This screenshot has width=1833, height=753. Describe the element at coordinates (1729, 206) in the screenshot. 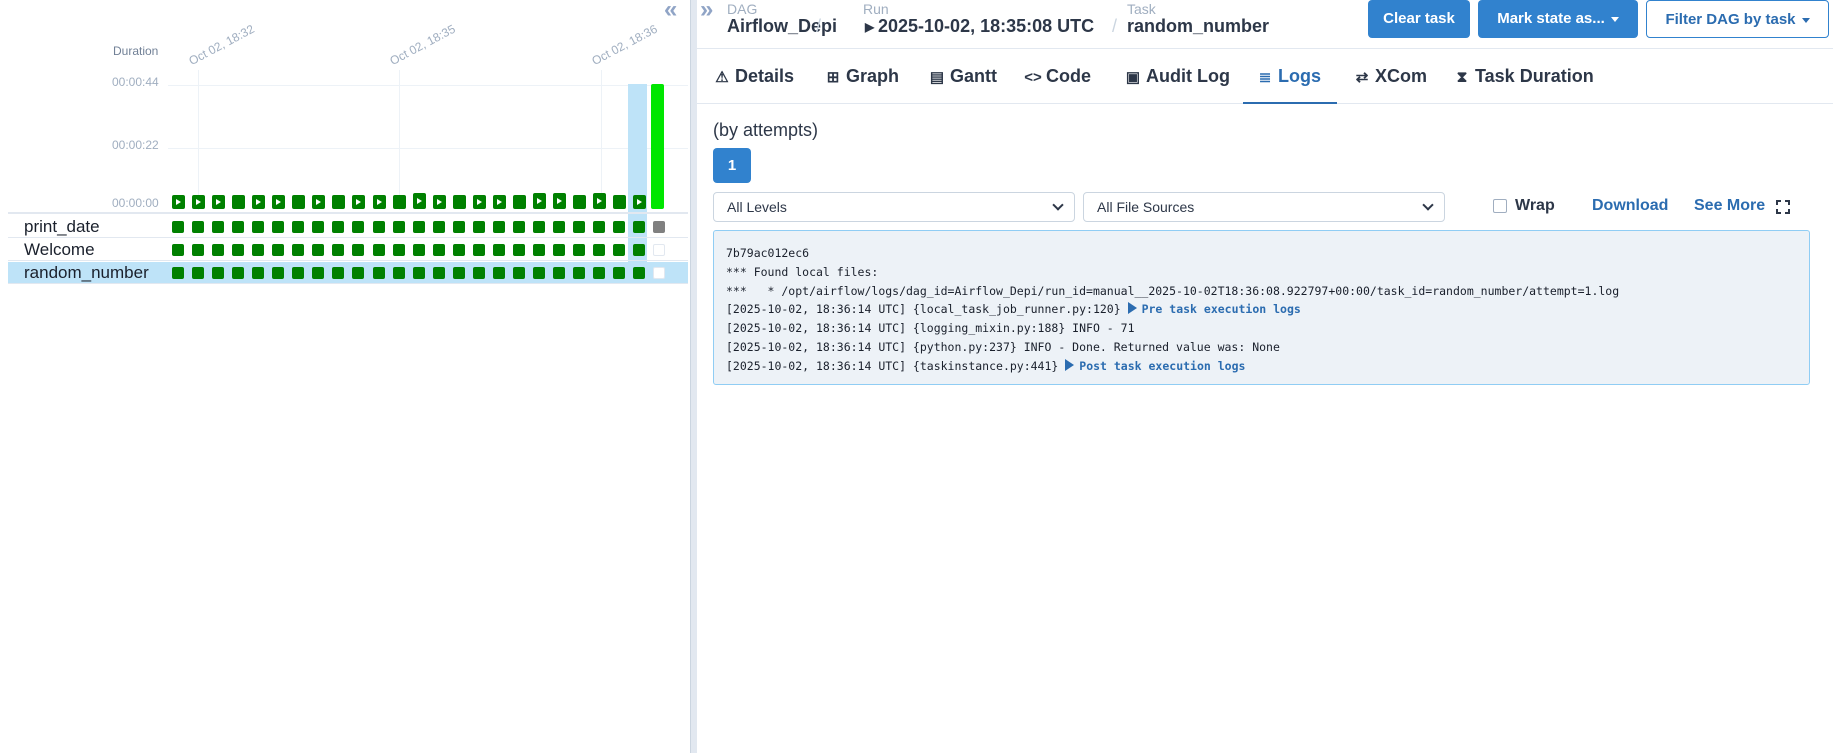

I see `see-more-button: See More` at that location.